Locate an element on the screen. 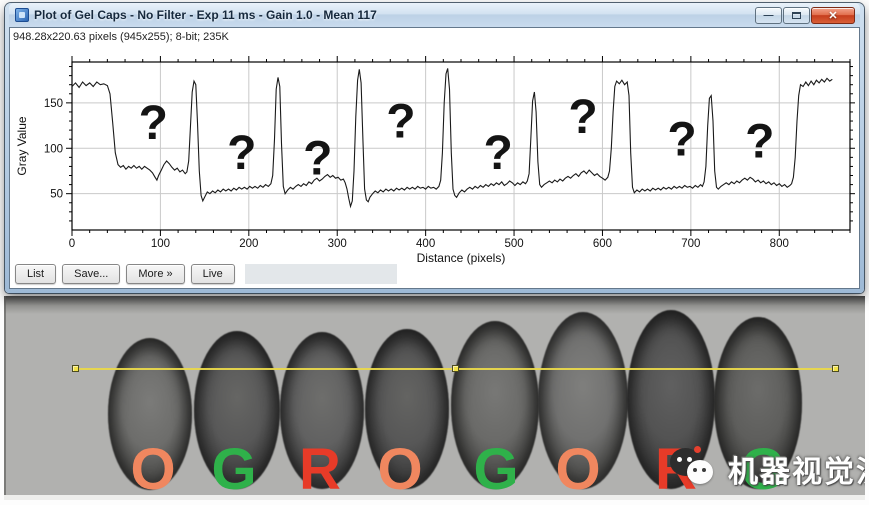  x-axis-label: Distance (pixels) is located at coordinates (461, 258).